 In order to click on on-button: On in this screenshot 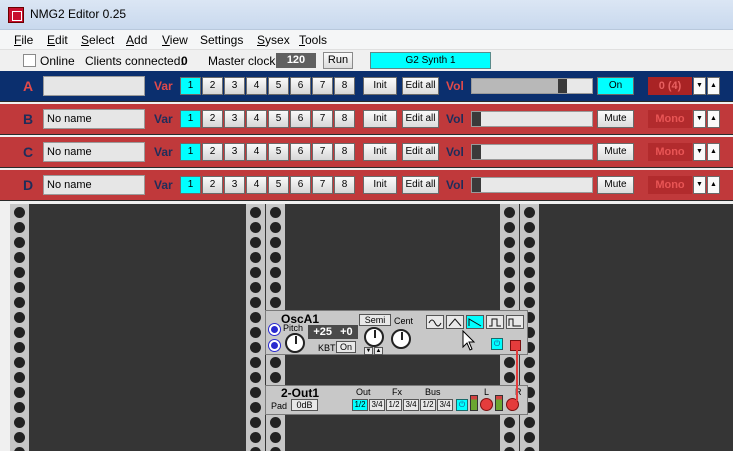, I will do `click(615, 86)`.